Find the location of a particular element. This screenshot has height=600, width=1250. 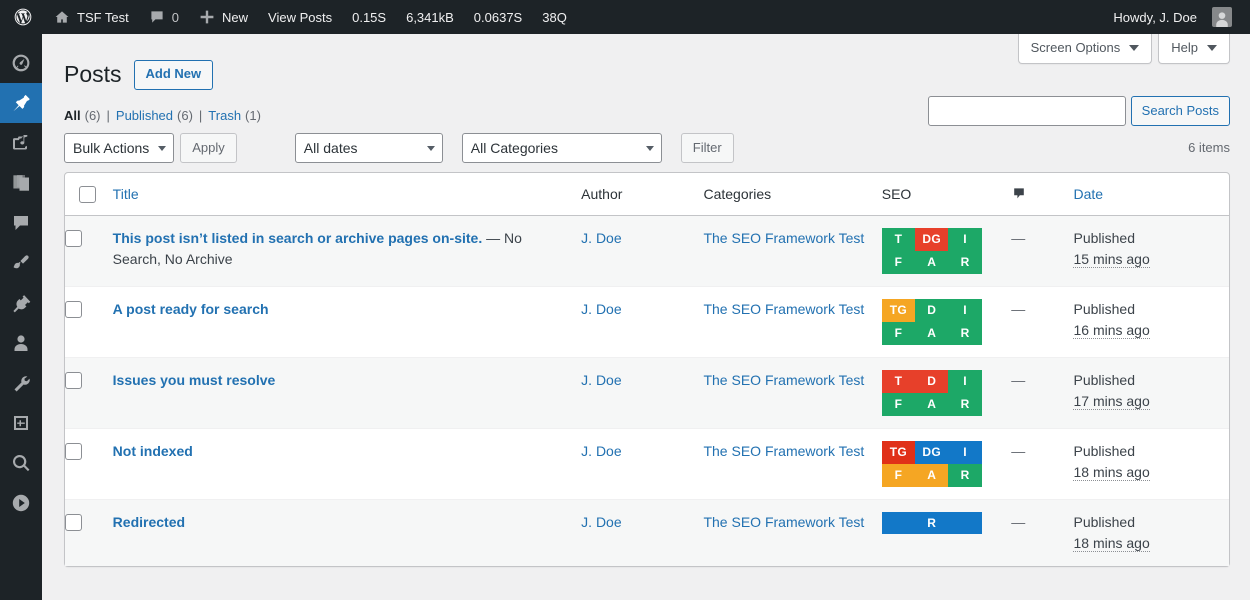

sidebar-item-pages is located at coordinates (21, 183).